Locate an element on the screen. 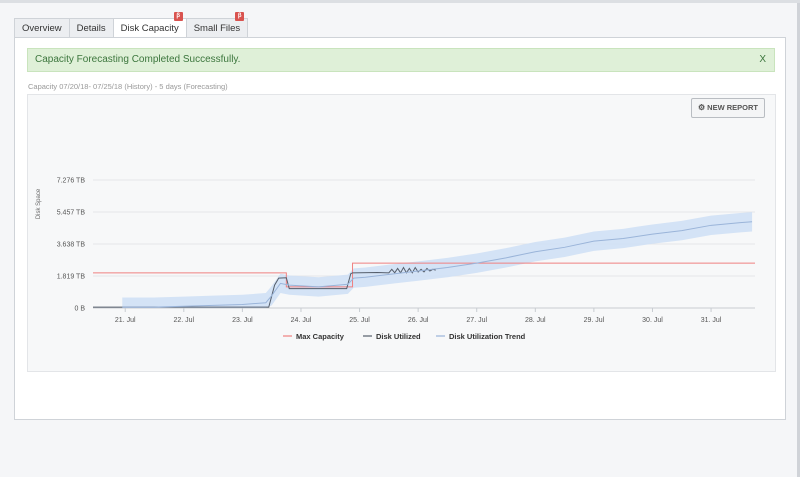  y-tick-label: 7.276 TB is located at coordinates (71, 181).